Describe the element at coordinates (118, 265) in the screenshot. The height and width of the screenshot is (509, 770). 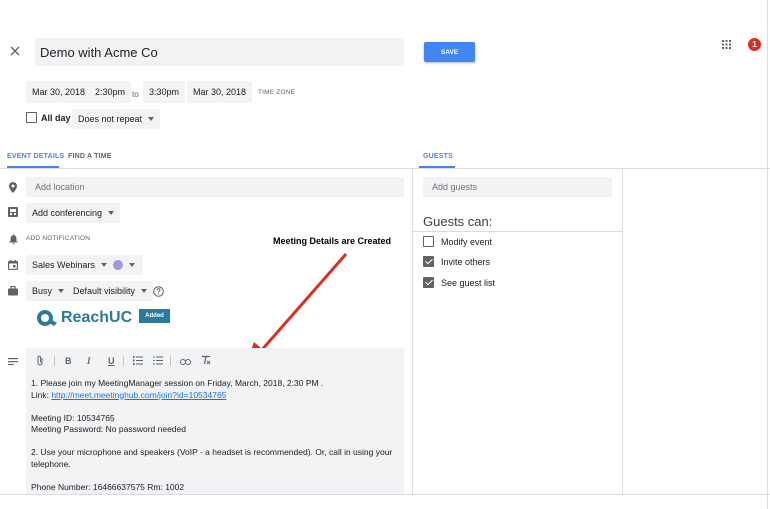
I see `color-swatch` at that location.